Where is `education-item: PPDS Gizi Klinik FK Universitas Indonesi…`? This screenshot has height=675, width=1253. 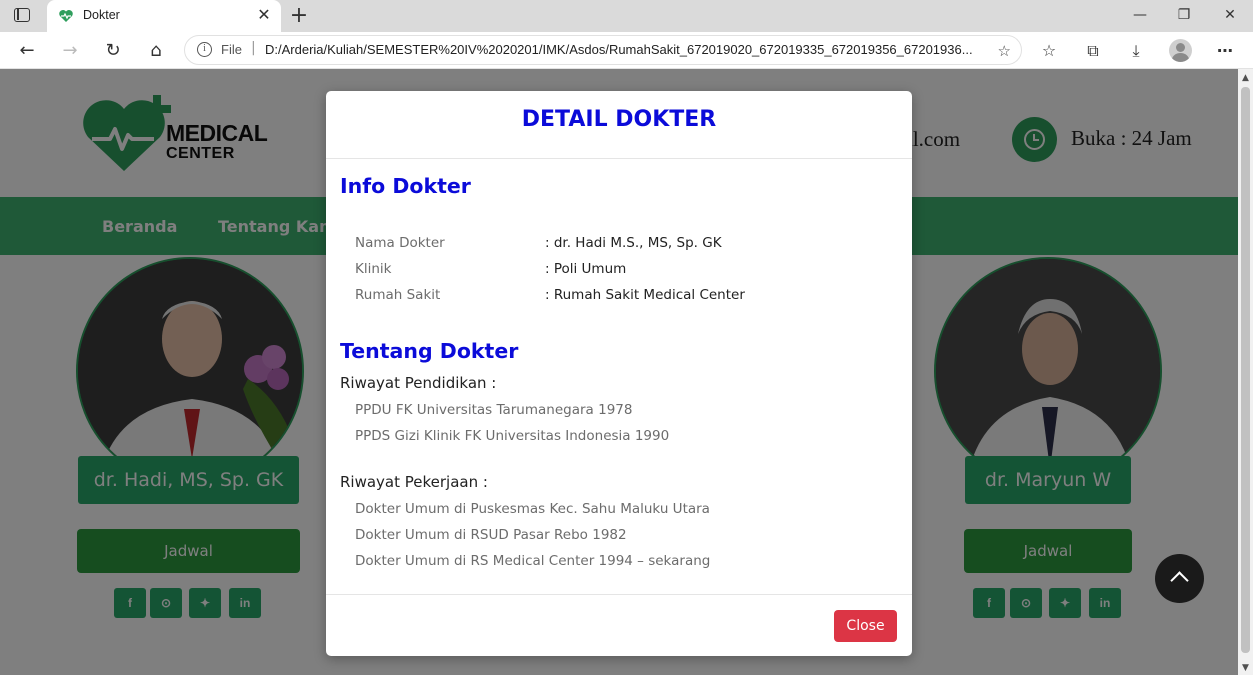 education-item: PPDS Gizi Klinik FK Universitas Indonesi… is located at coordinates (512, 436).